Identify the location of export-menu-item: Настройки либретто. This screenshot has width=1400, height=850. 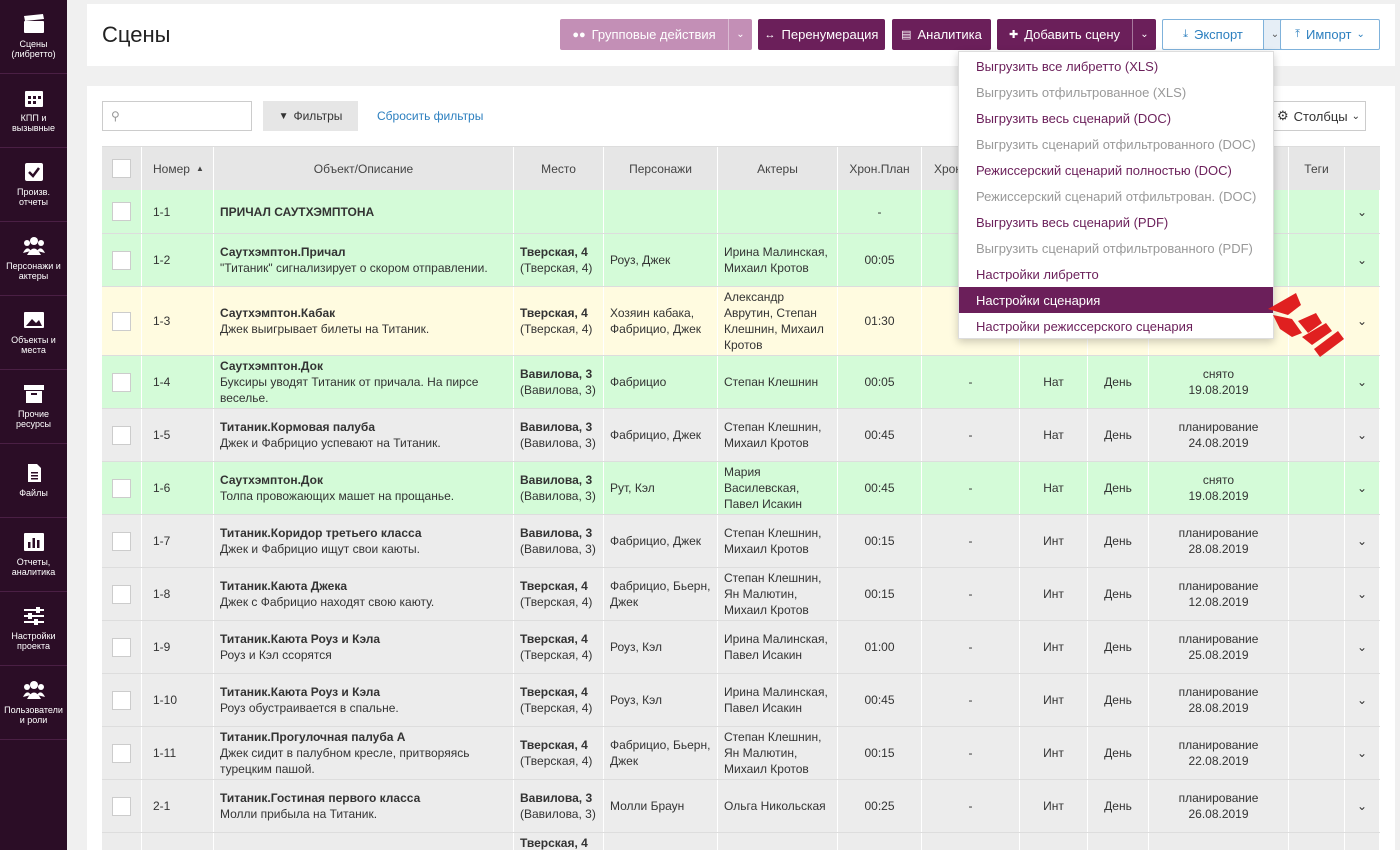
(1116, 274).